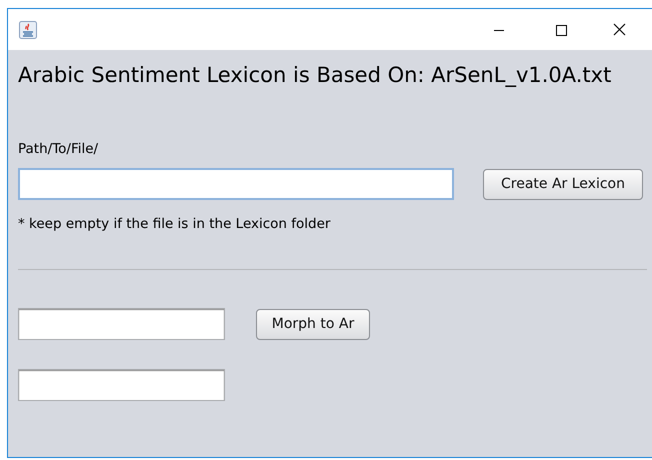  Describe the element at coordinates (313, 324) in the screenshot. I see `morph-button: Morph to Ar` at that location.